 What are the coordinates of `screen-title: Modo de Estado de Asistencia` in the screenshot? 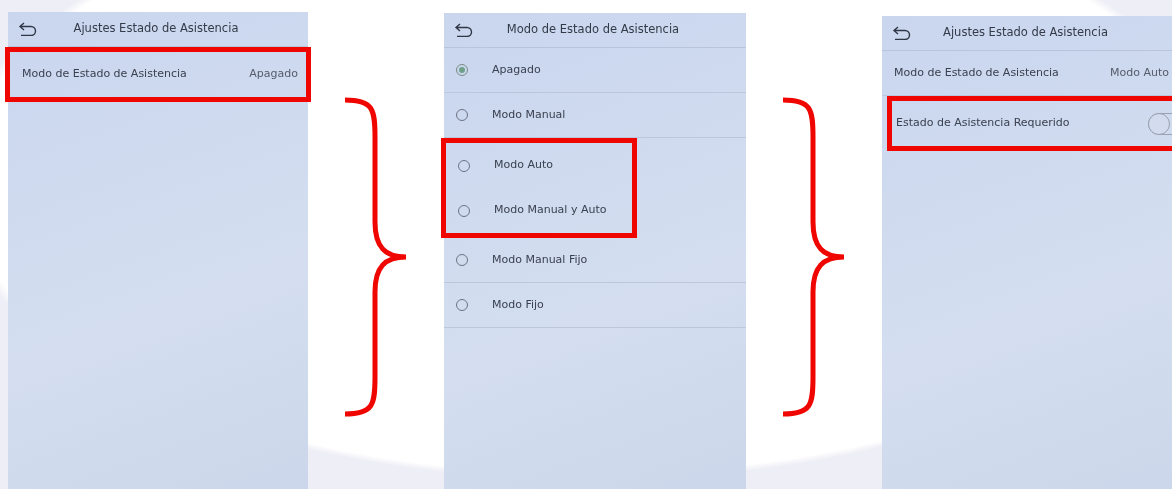 It's located at (593, 30).